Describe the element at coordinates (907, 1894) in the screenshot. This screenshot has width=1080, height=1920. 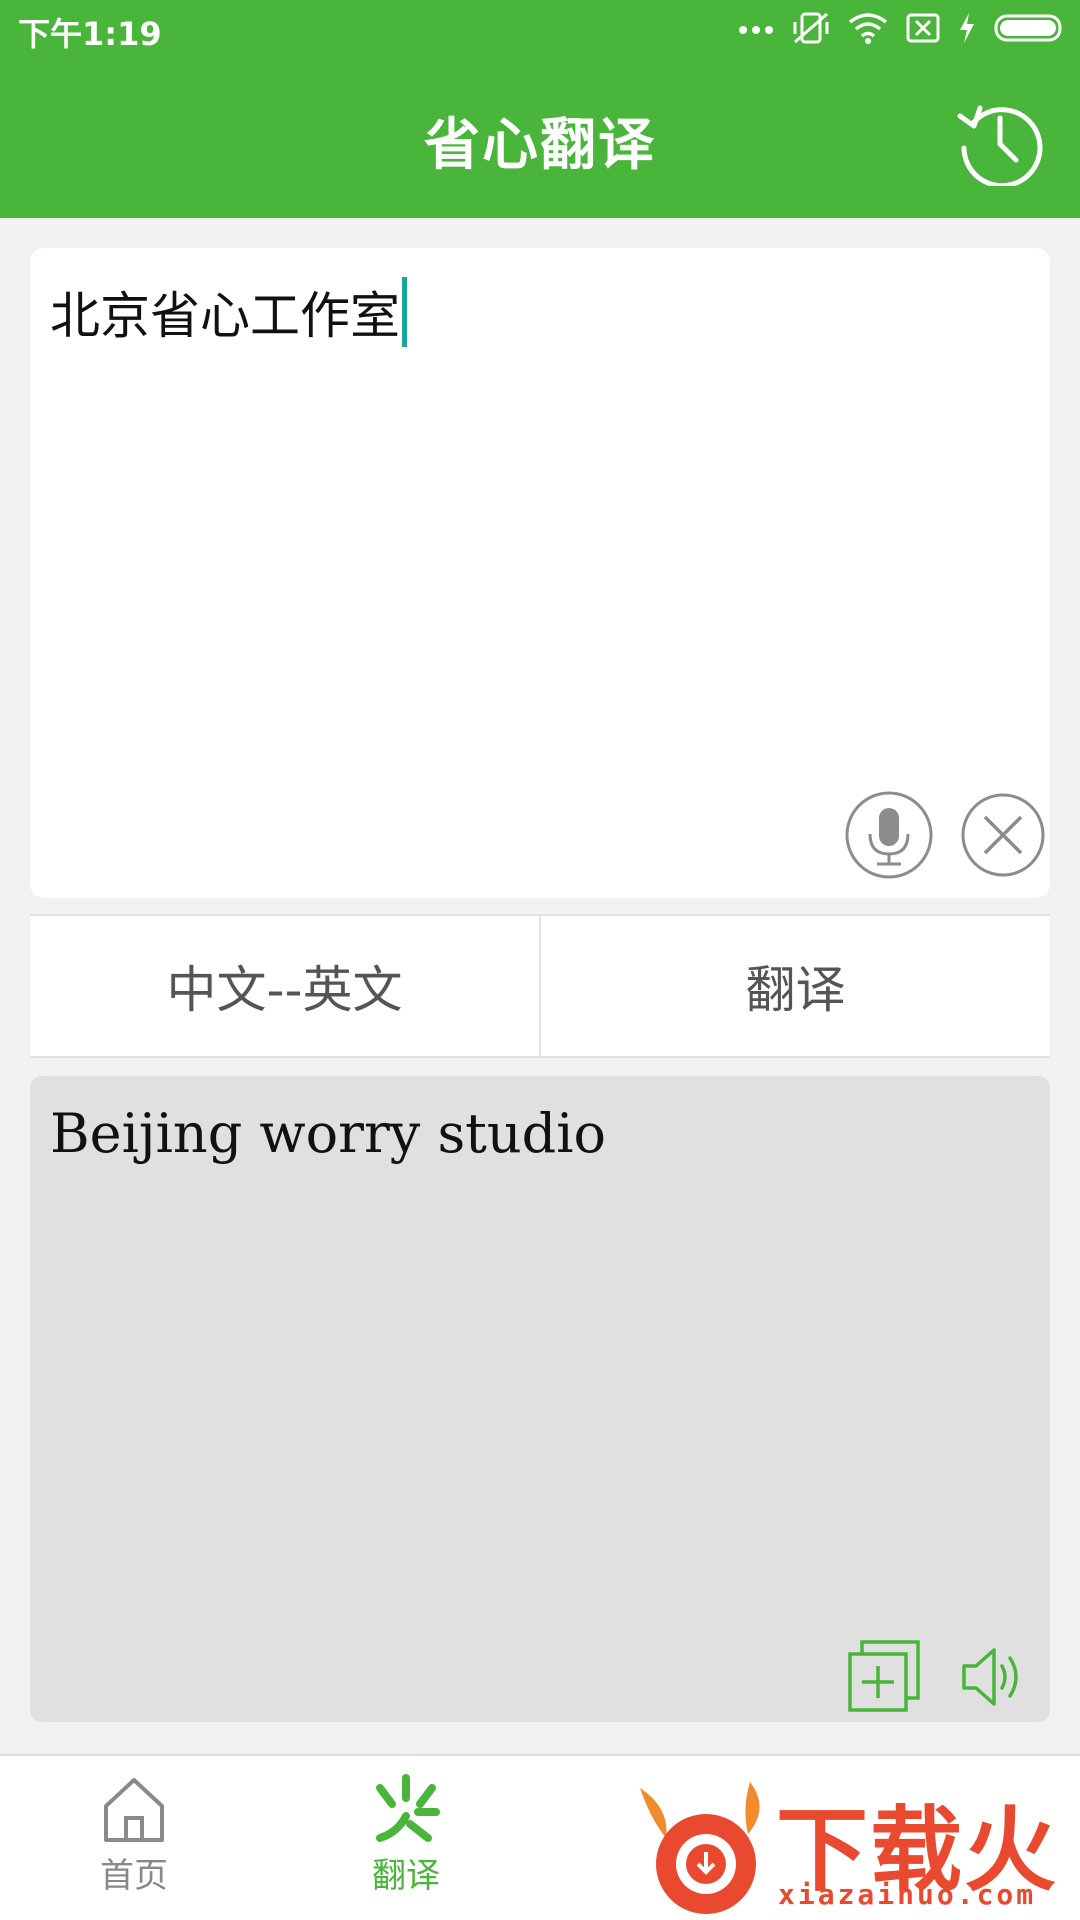
I see `watermark-url: xiazaihuo.com` at that location.